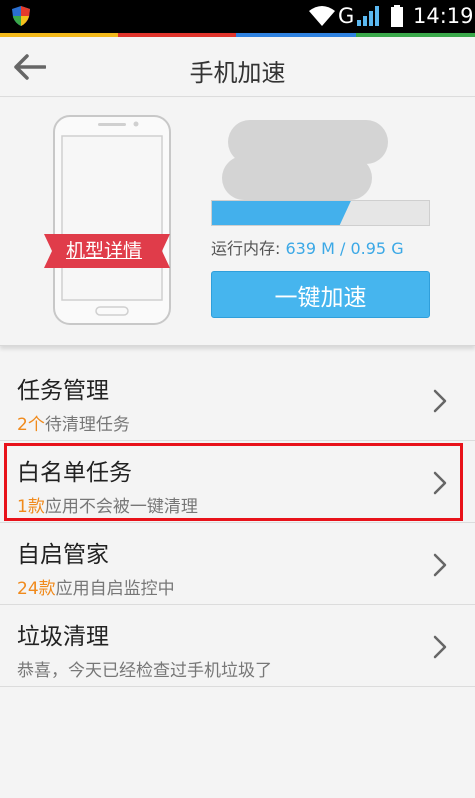 The height and width of the screenshot is (798, 475). Describe the element at coordinates (31, 507) in the screenshot. I see `list-item-count: 1款` at that location.